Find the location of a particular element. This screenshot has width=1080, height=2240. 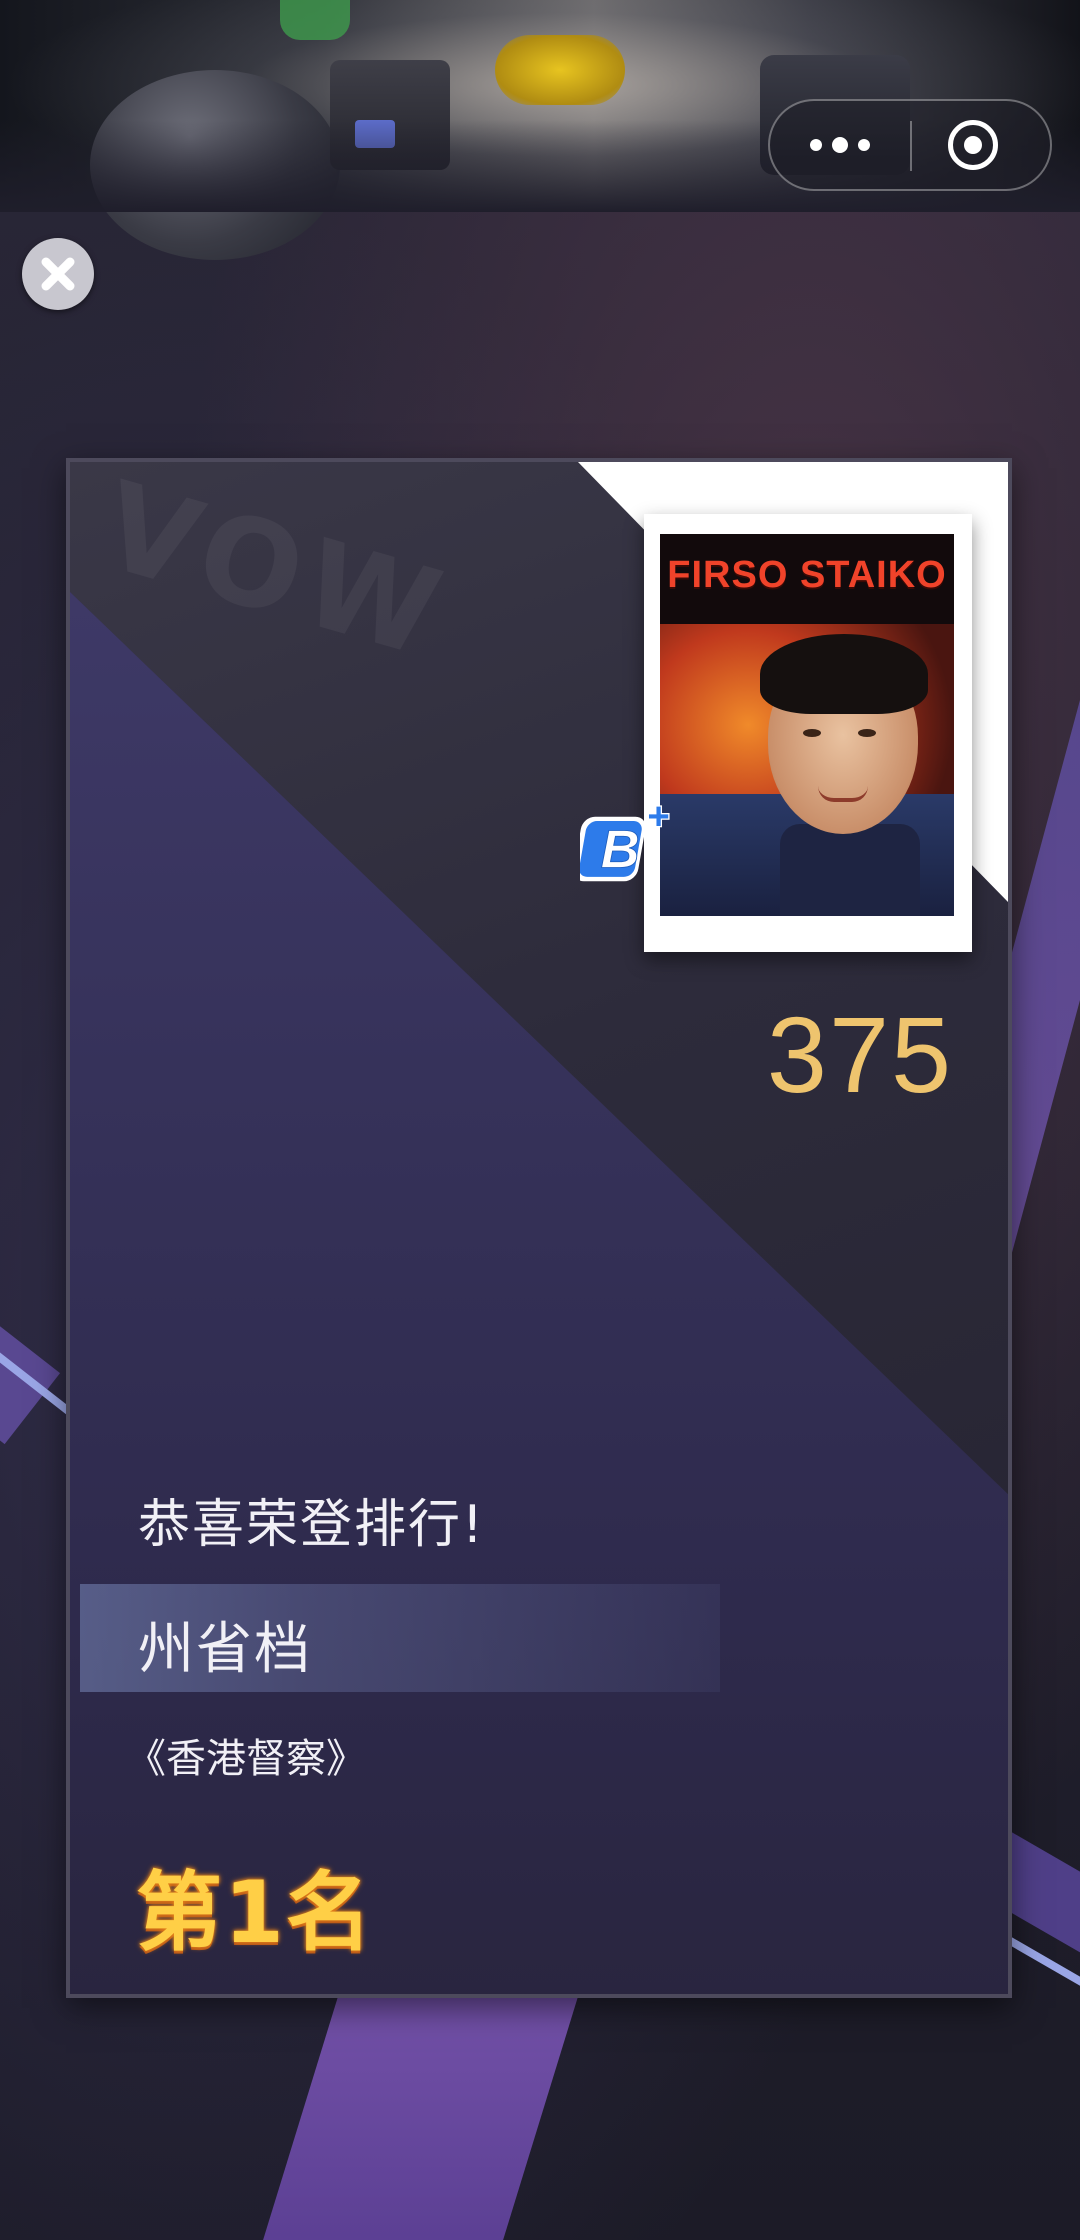

grade-plus: + is located at coordinates (658, 816).